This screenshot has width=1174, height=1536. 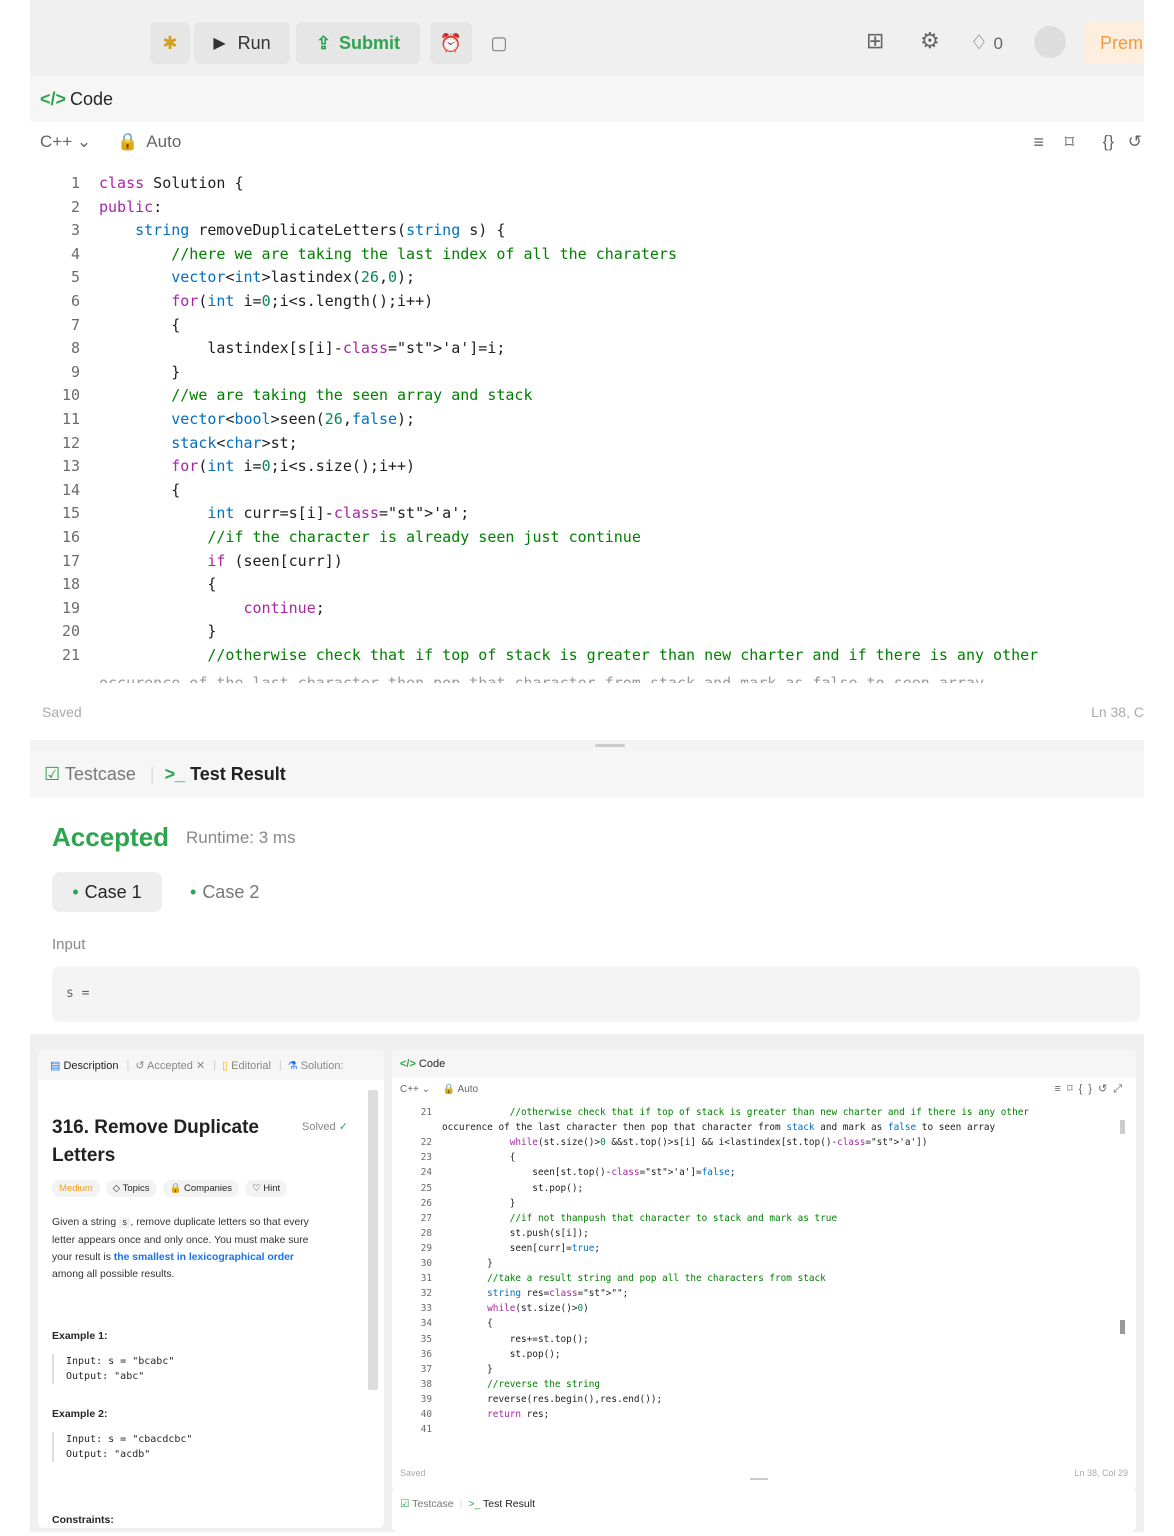 What do you see at coordinates (256, 1188) in the screenshot?
I see `lightbulb-icon: ♡` at bounding box center [256, 1188].